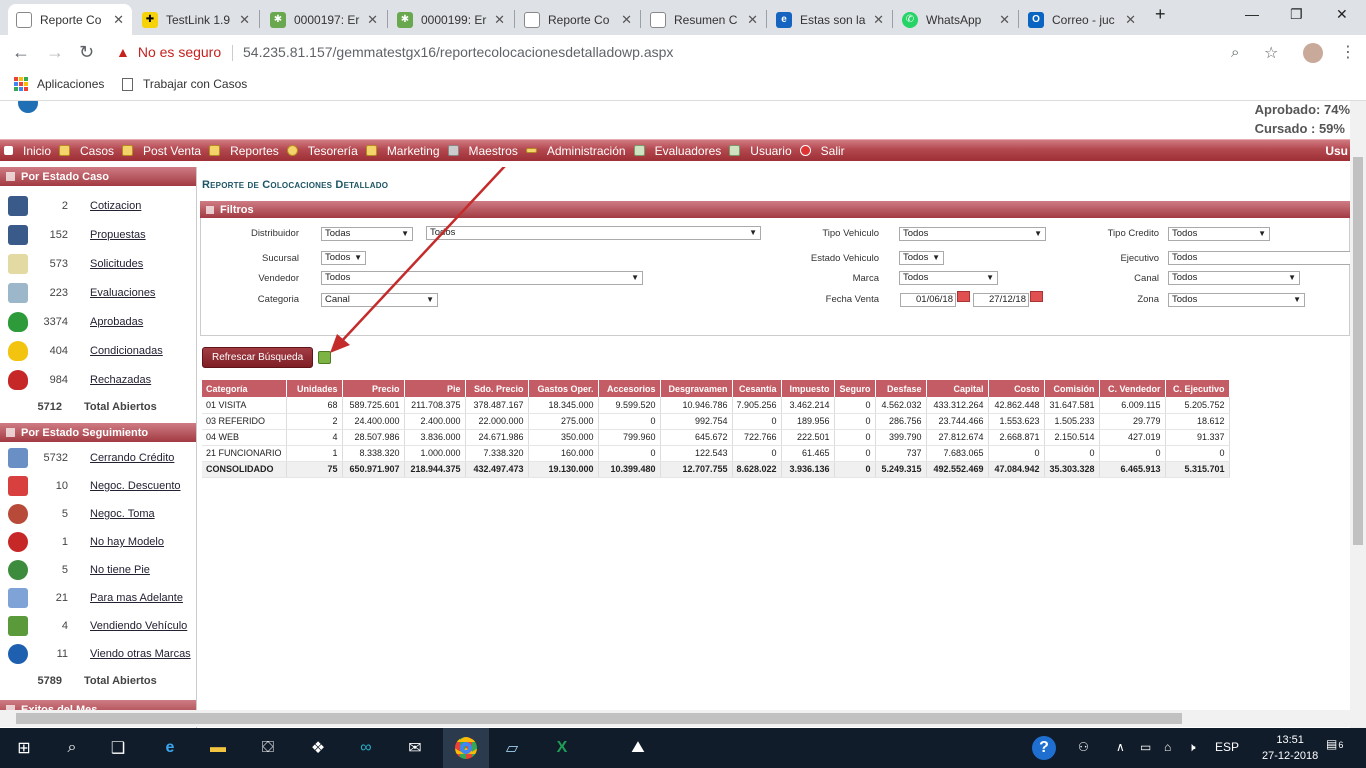 The width and height of the screenshot is (1366, 768). I want to click on battery-icon: ▭, so click(1145, 747).